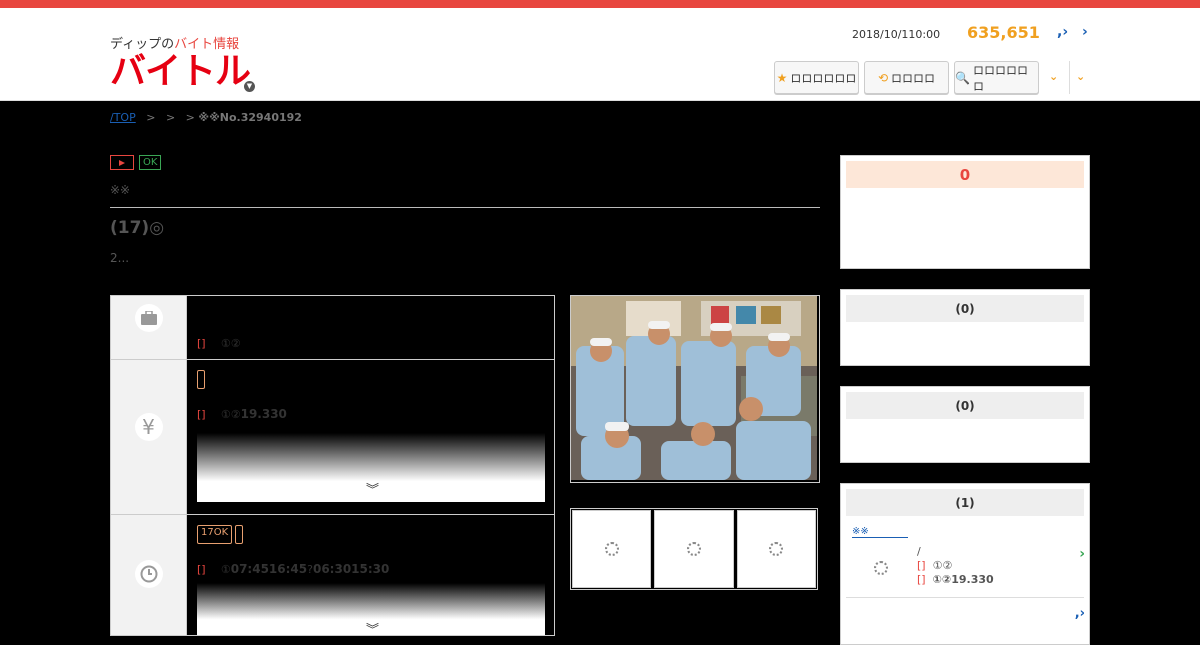 The height and width of the screenshot is (645, 1200). I want to click on breadcrumb-current: ※※No.32940192, so click(250, 117).